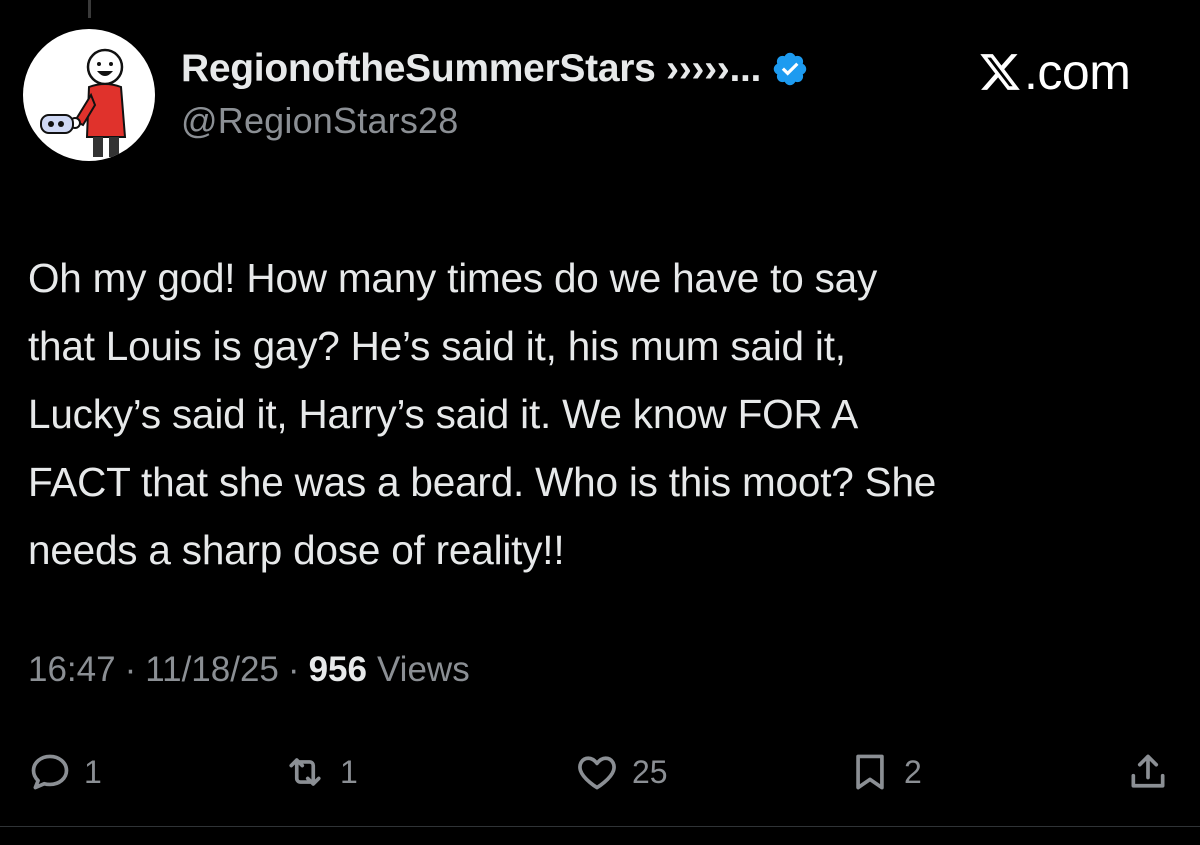 This screenshot has height=845, width=1200. I want to click on share-icon, so click(1148, 771).